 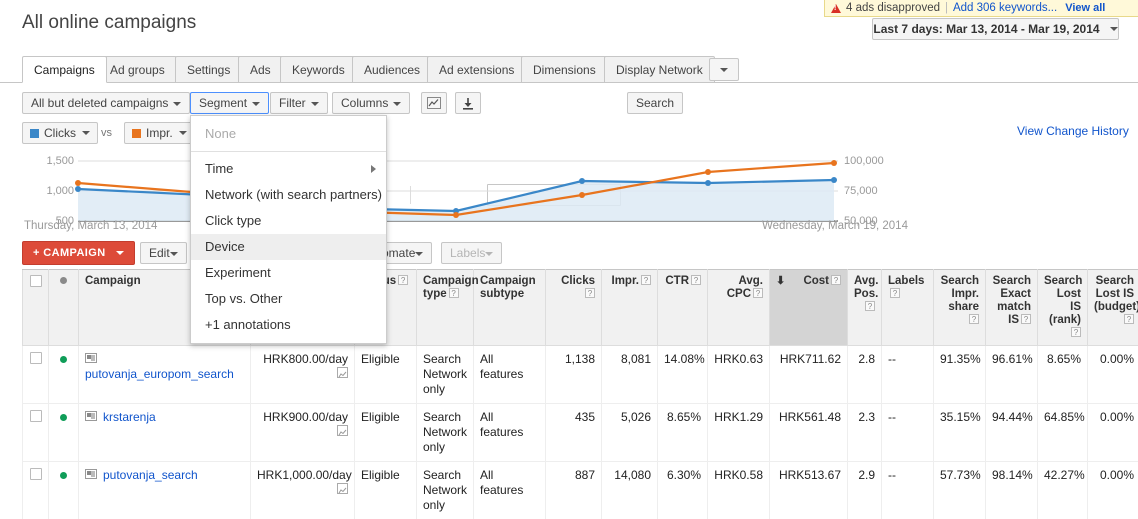 What do you see at coordinates (159, 133) in the screenshot?
I see `secondary-metric-selector: Impr.` at bounding box center [159, 133].